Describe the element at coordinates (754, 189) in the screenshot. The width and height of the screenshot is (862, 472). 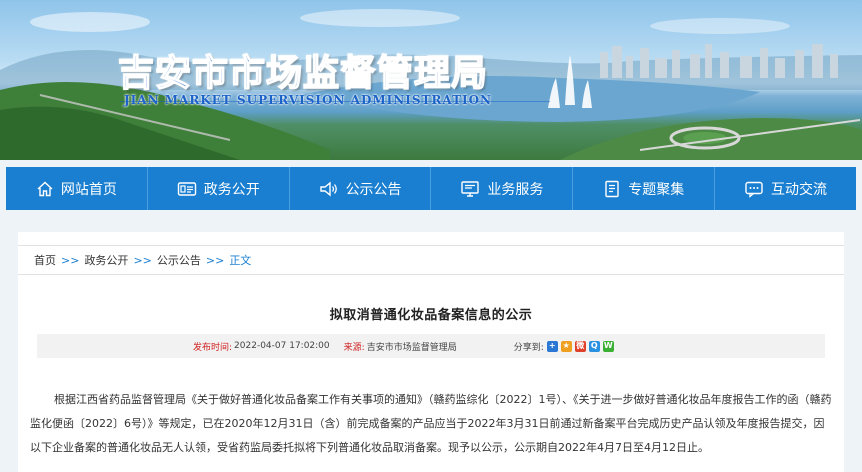
I see `chat-bubble-icon` at that location.